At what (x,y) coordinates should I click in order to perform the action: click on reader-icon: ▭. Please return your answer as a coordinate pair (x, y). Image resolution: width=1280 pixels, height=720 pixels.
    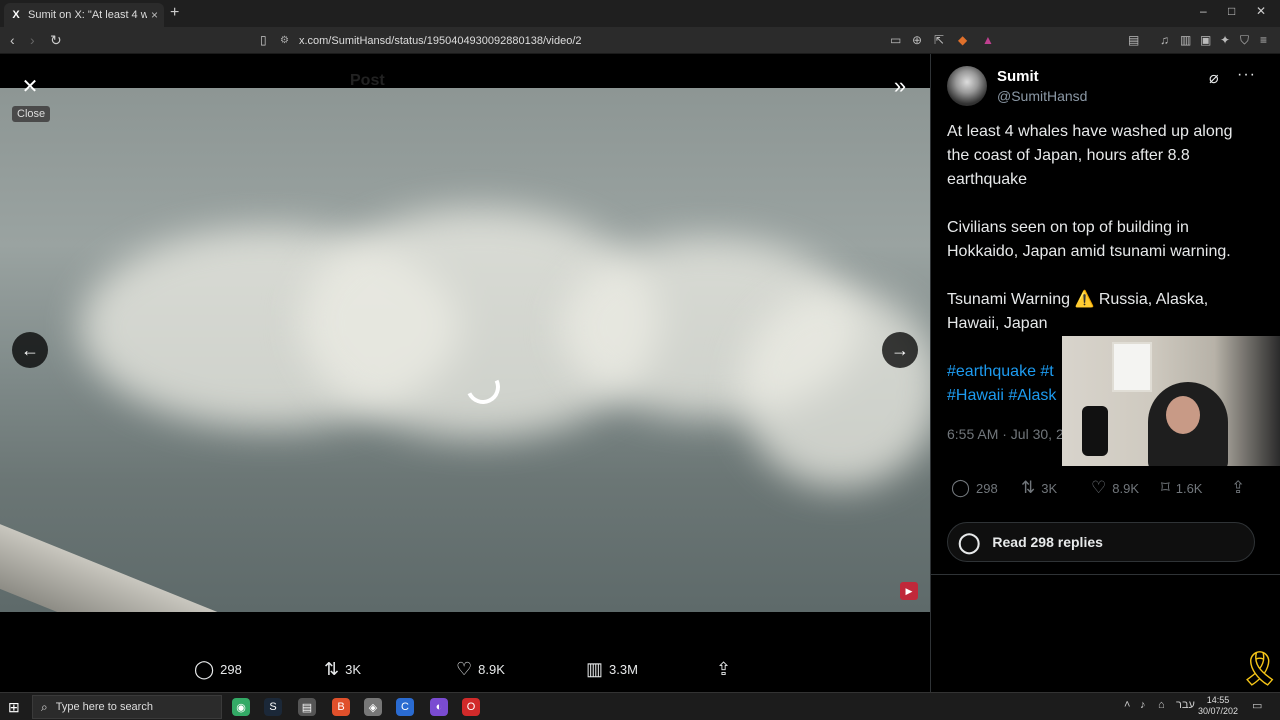
    Looking at the image, I should click on (895, 40).